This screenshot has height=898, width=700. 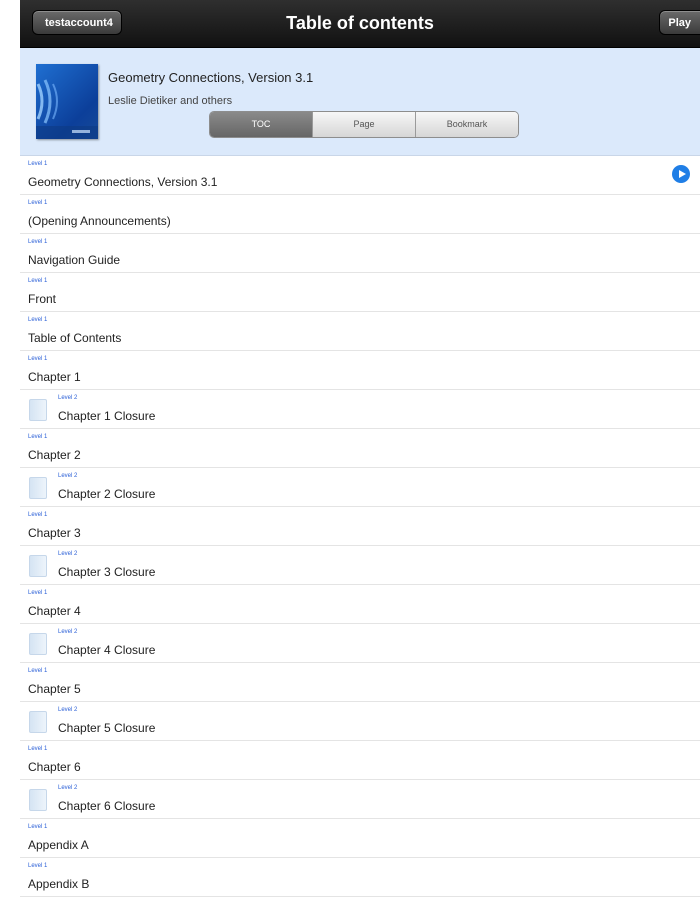 What do you see at coordinates (360, 409) in the screenshot?
I see `toc-row: Level 2 Chapter 1 Closure` at bounding box center [360, 409].